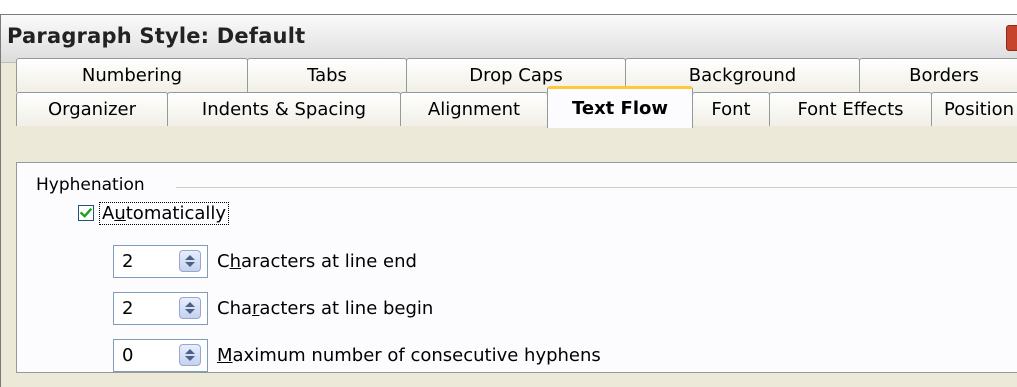  I want to click on max-hyphens-label: Maximum number of consecutive hyphens, so click(409, 355).